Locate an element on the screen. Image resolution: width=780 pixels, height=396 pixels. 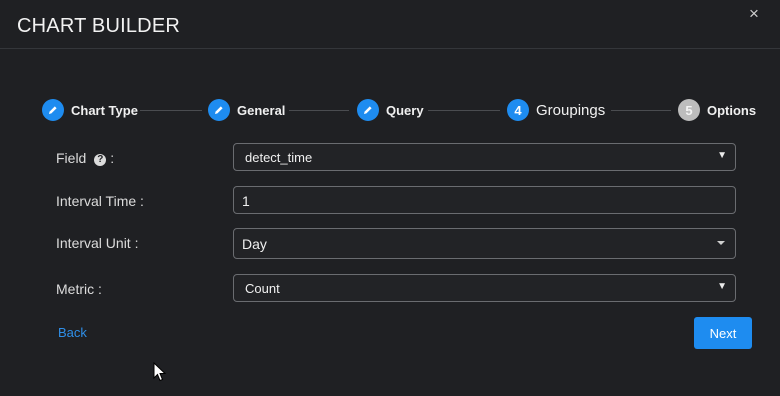
step-label: Groupings is located at coordinates (571, 110).